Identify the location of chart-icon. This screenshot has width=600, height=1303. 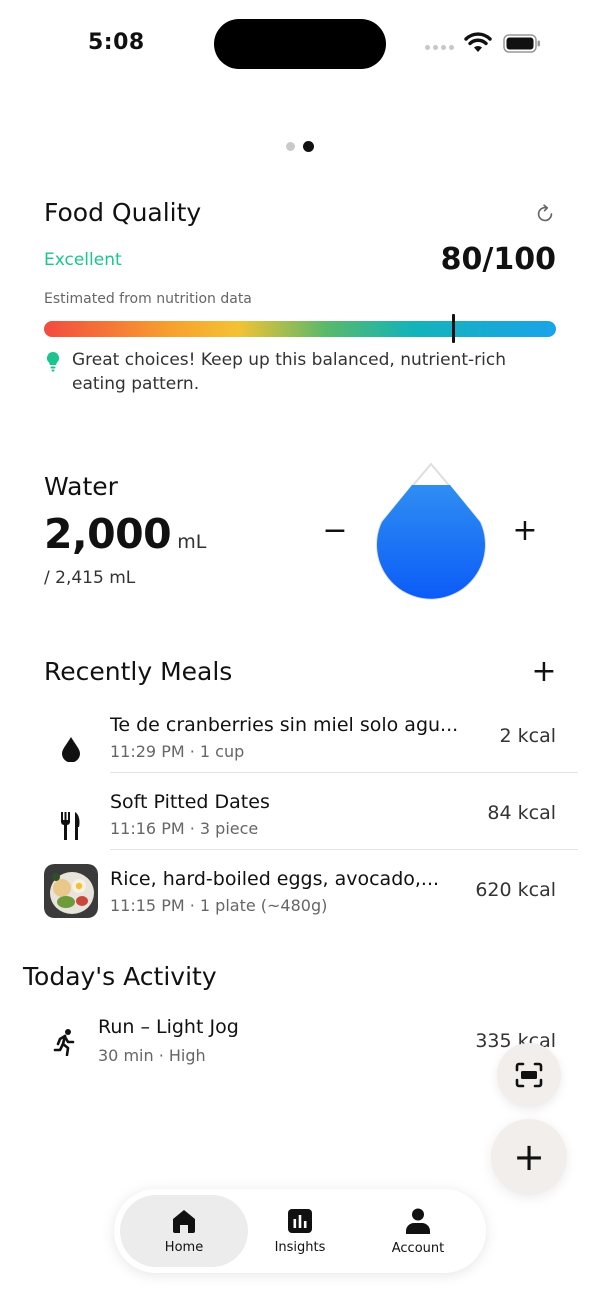
(300, 1220).